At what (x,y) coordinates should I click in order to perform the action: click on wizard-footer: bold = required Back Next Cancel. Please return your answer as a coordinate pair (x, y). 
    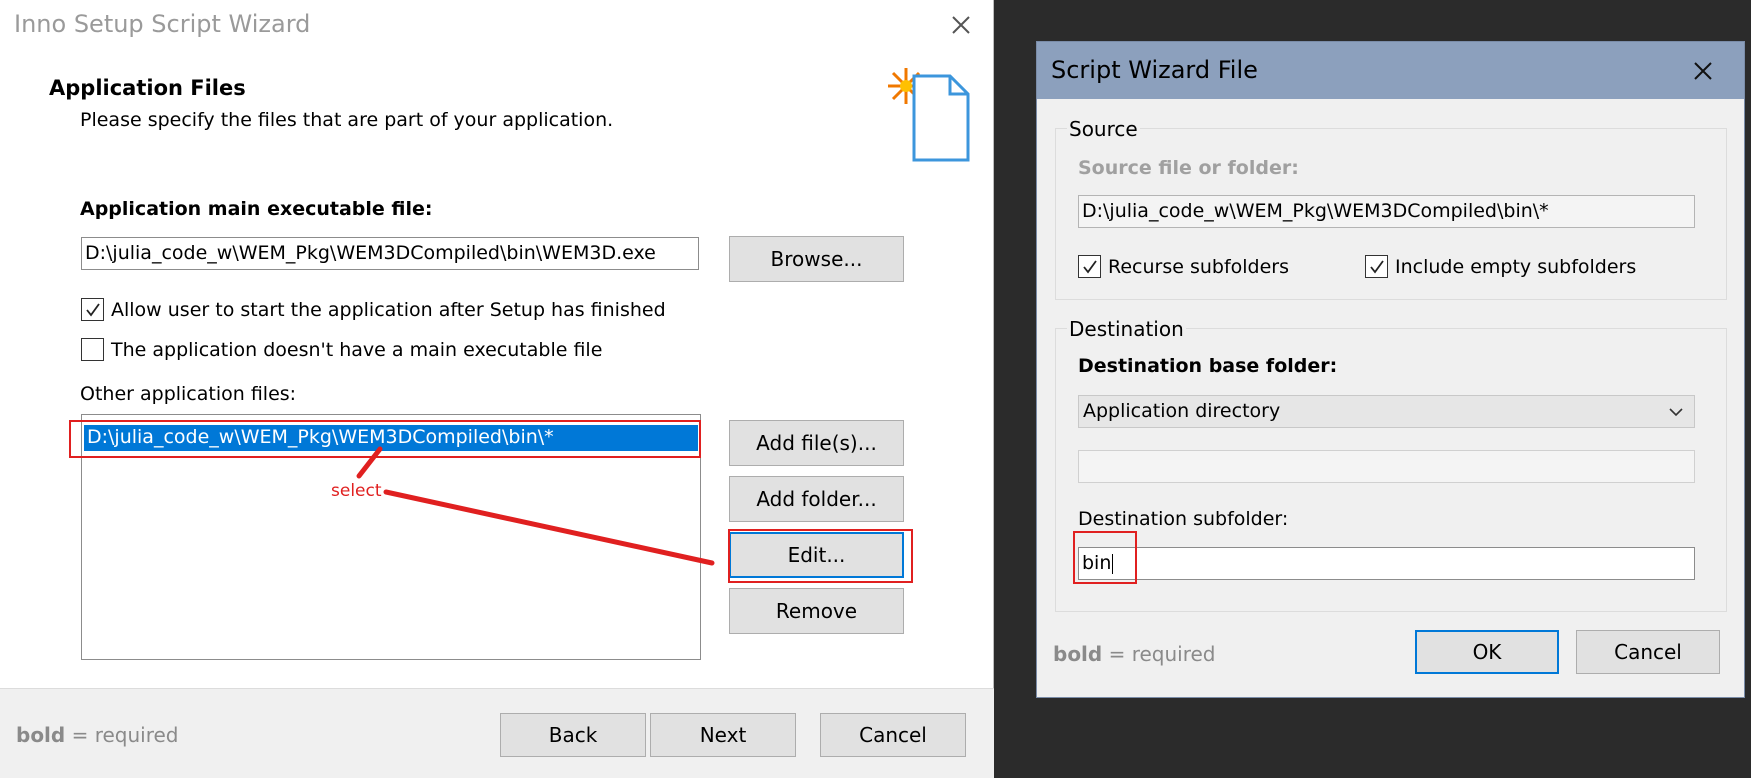
    Looking at the image, I should click on (497, 733).